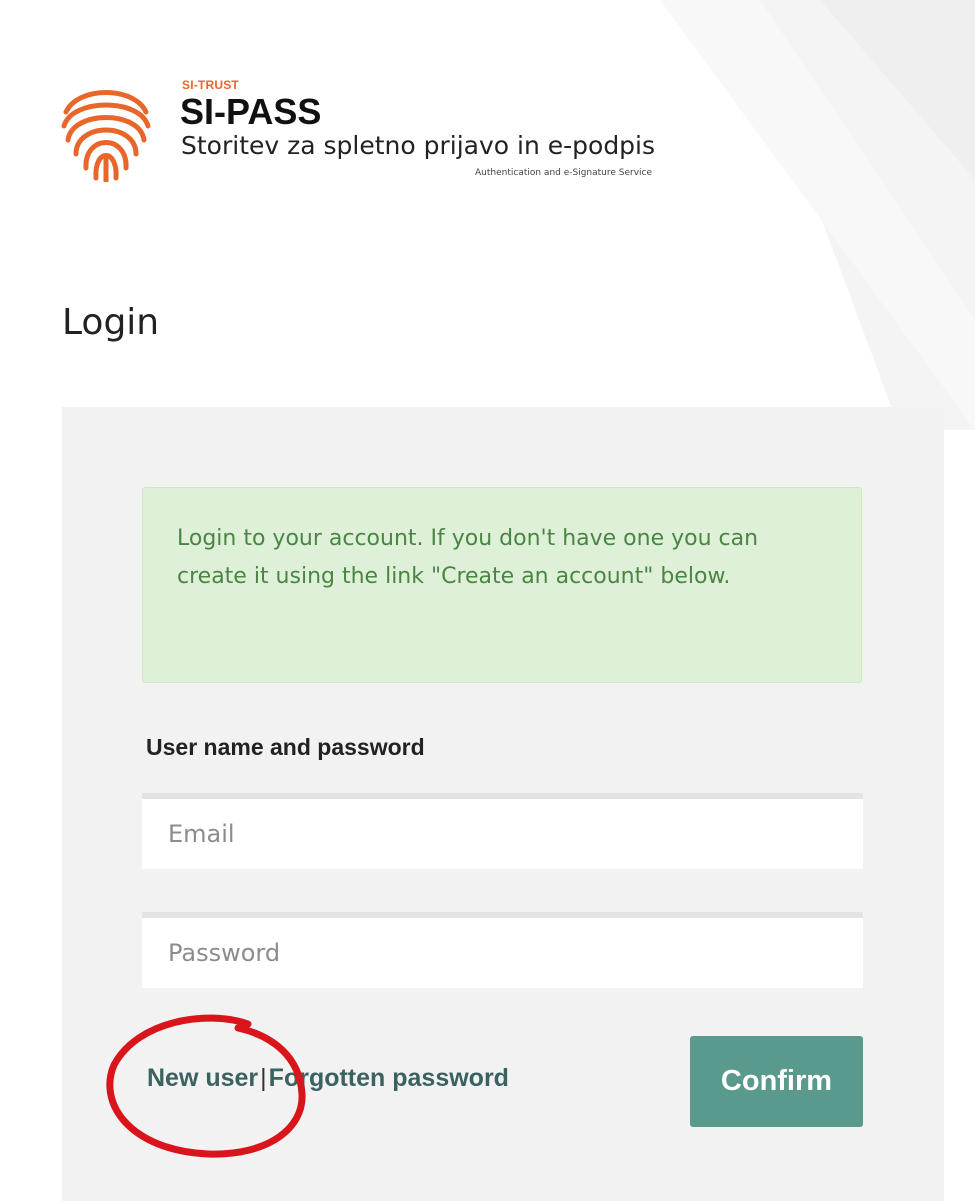 The image size is (975, 1201). What do you see at coordinates (210, 85) in the screenshot?
I see `brand-org: SI-TRUST` at bounding box center [210, 85].